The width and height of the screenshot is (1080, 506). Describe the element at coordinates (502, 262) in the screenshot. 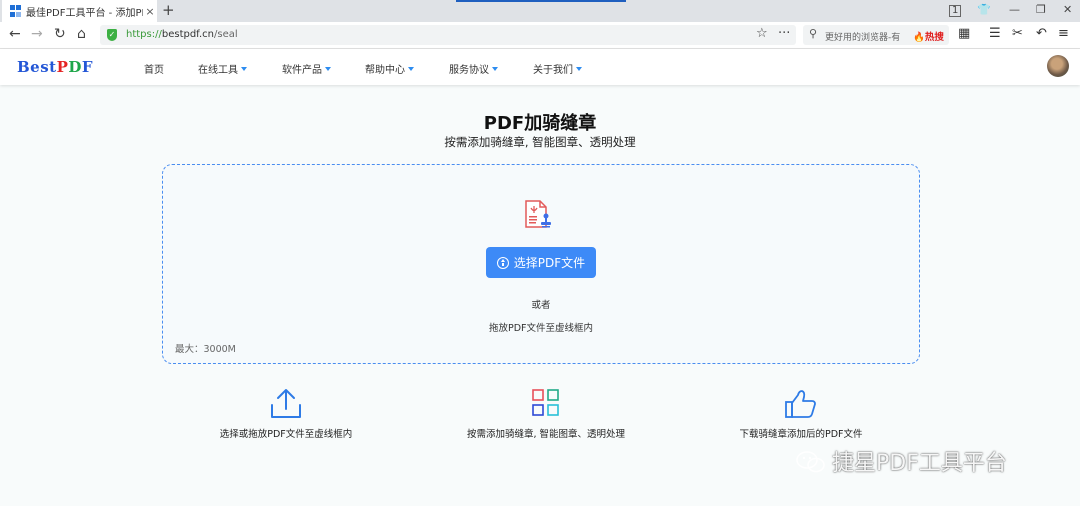

I see `upload-circle-icon` at that location.